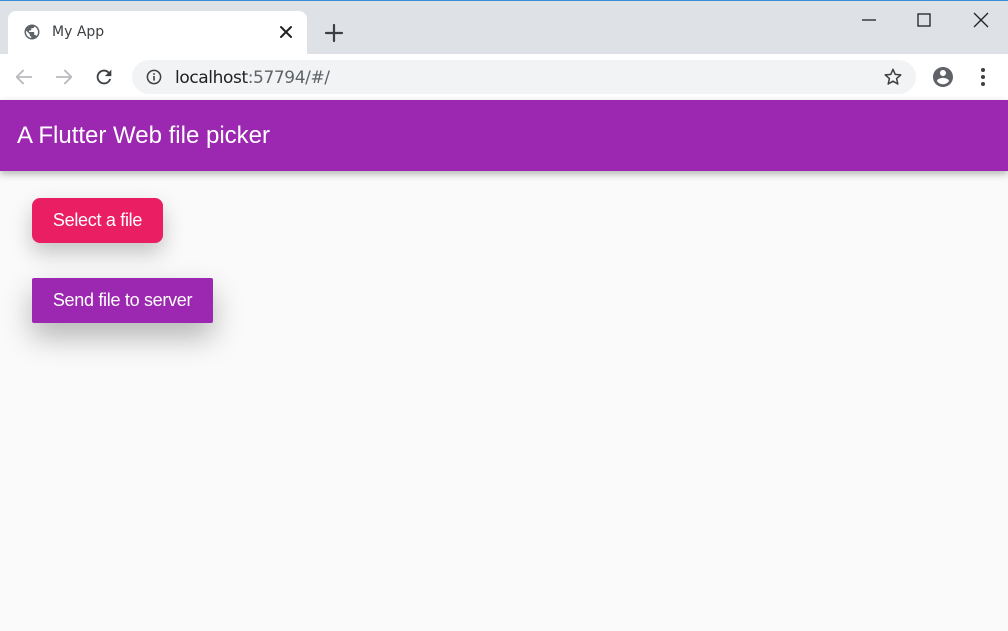 This screenshot has height=631, width=1008. What do you see at coordinates (504, 27) in the screenshot?
I see `tab-strip: My App` at bounding box center [504, 27].